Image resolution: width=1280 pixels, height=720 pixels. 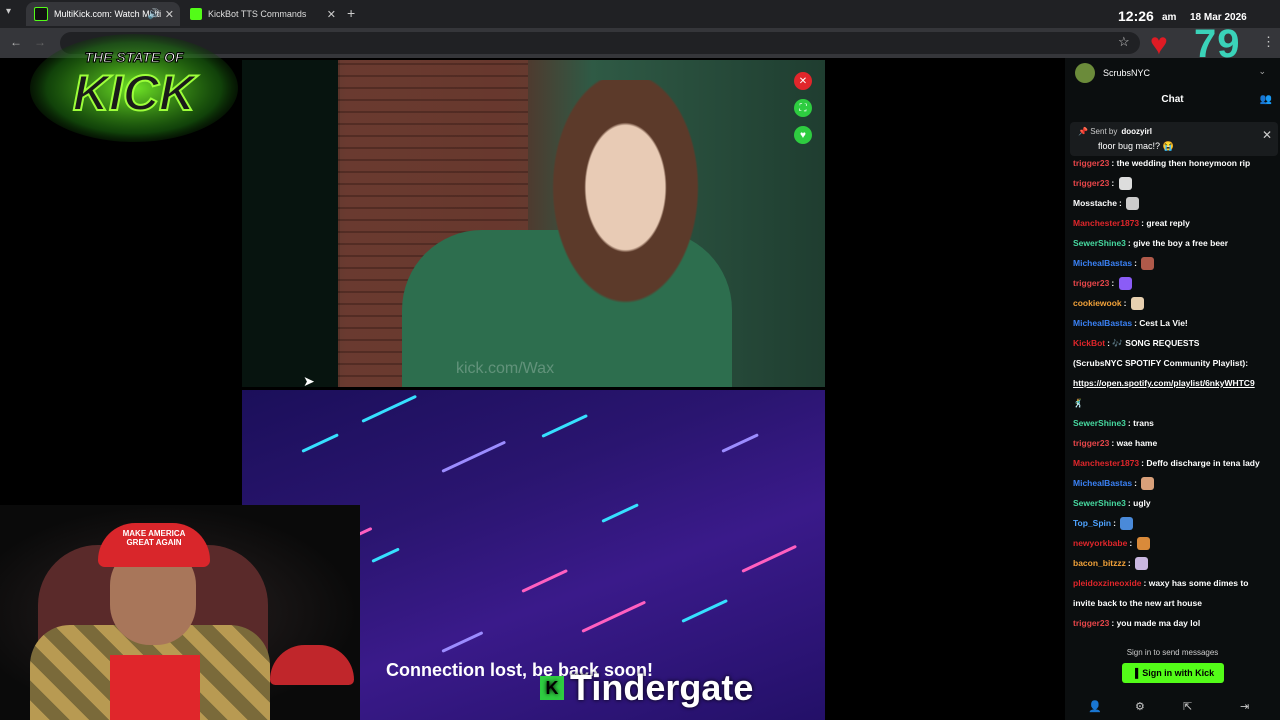 What do you see at coordinates (1181, 243) in the screenshot?
I see `chat-text: give the boy a free beer` at bounding box center [1181, 243].